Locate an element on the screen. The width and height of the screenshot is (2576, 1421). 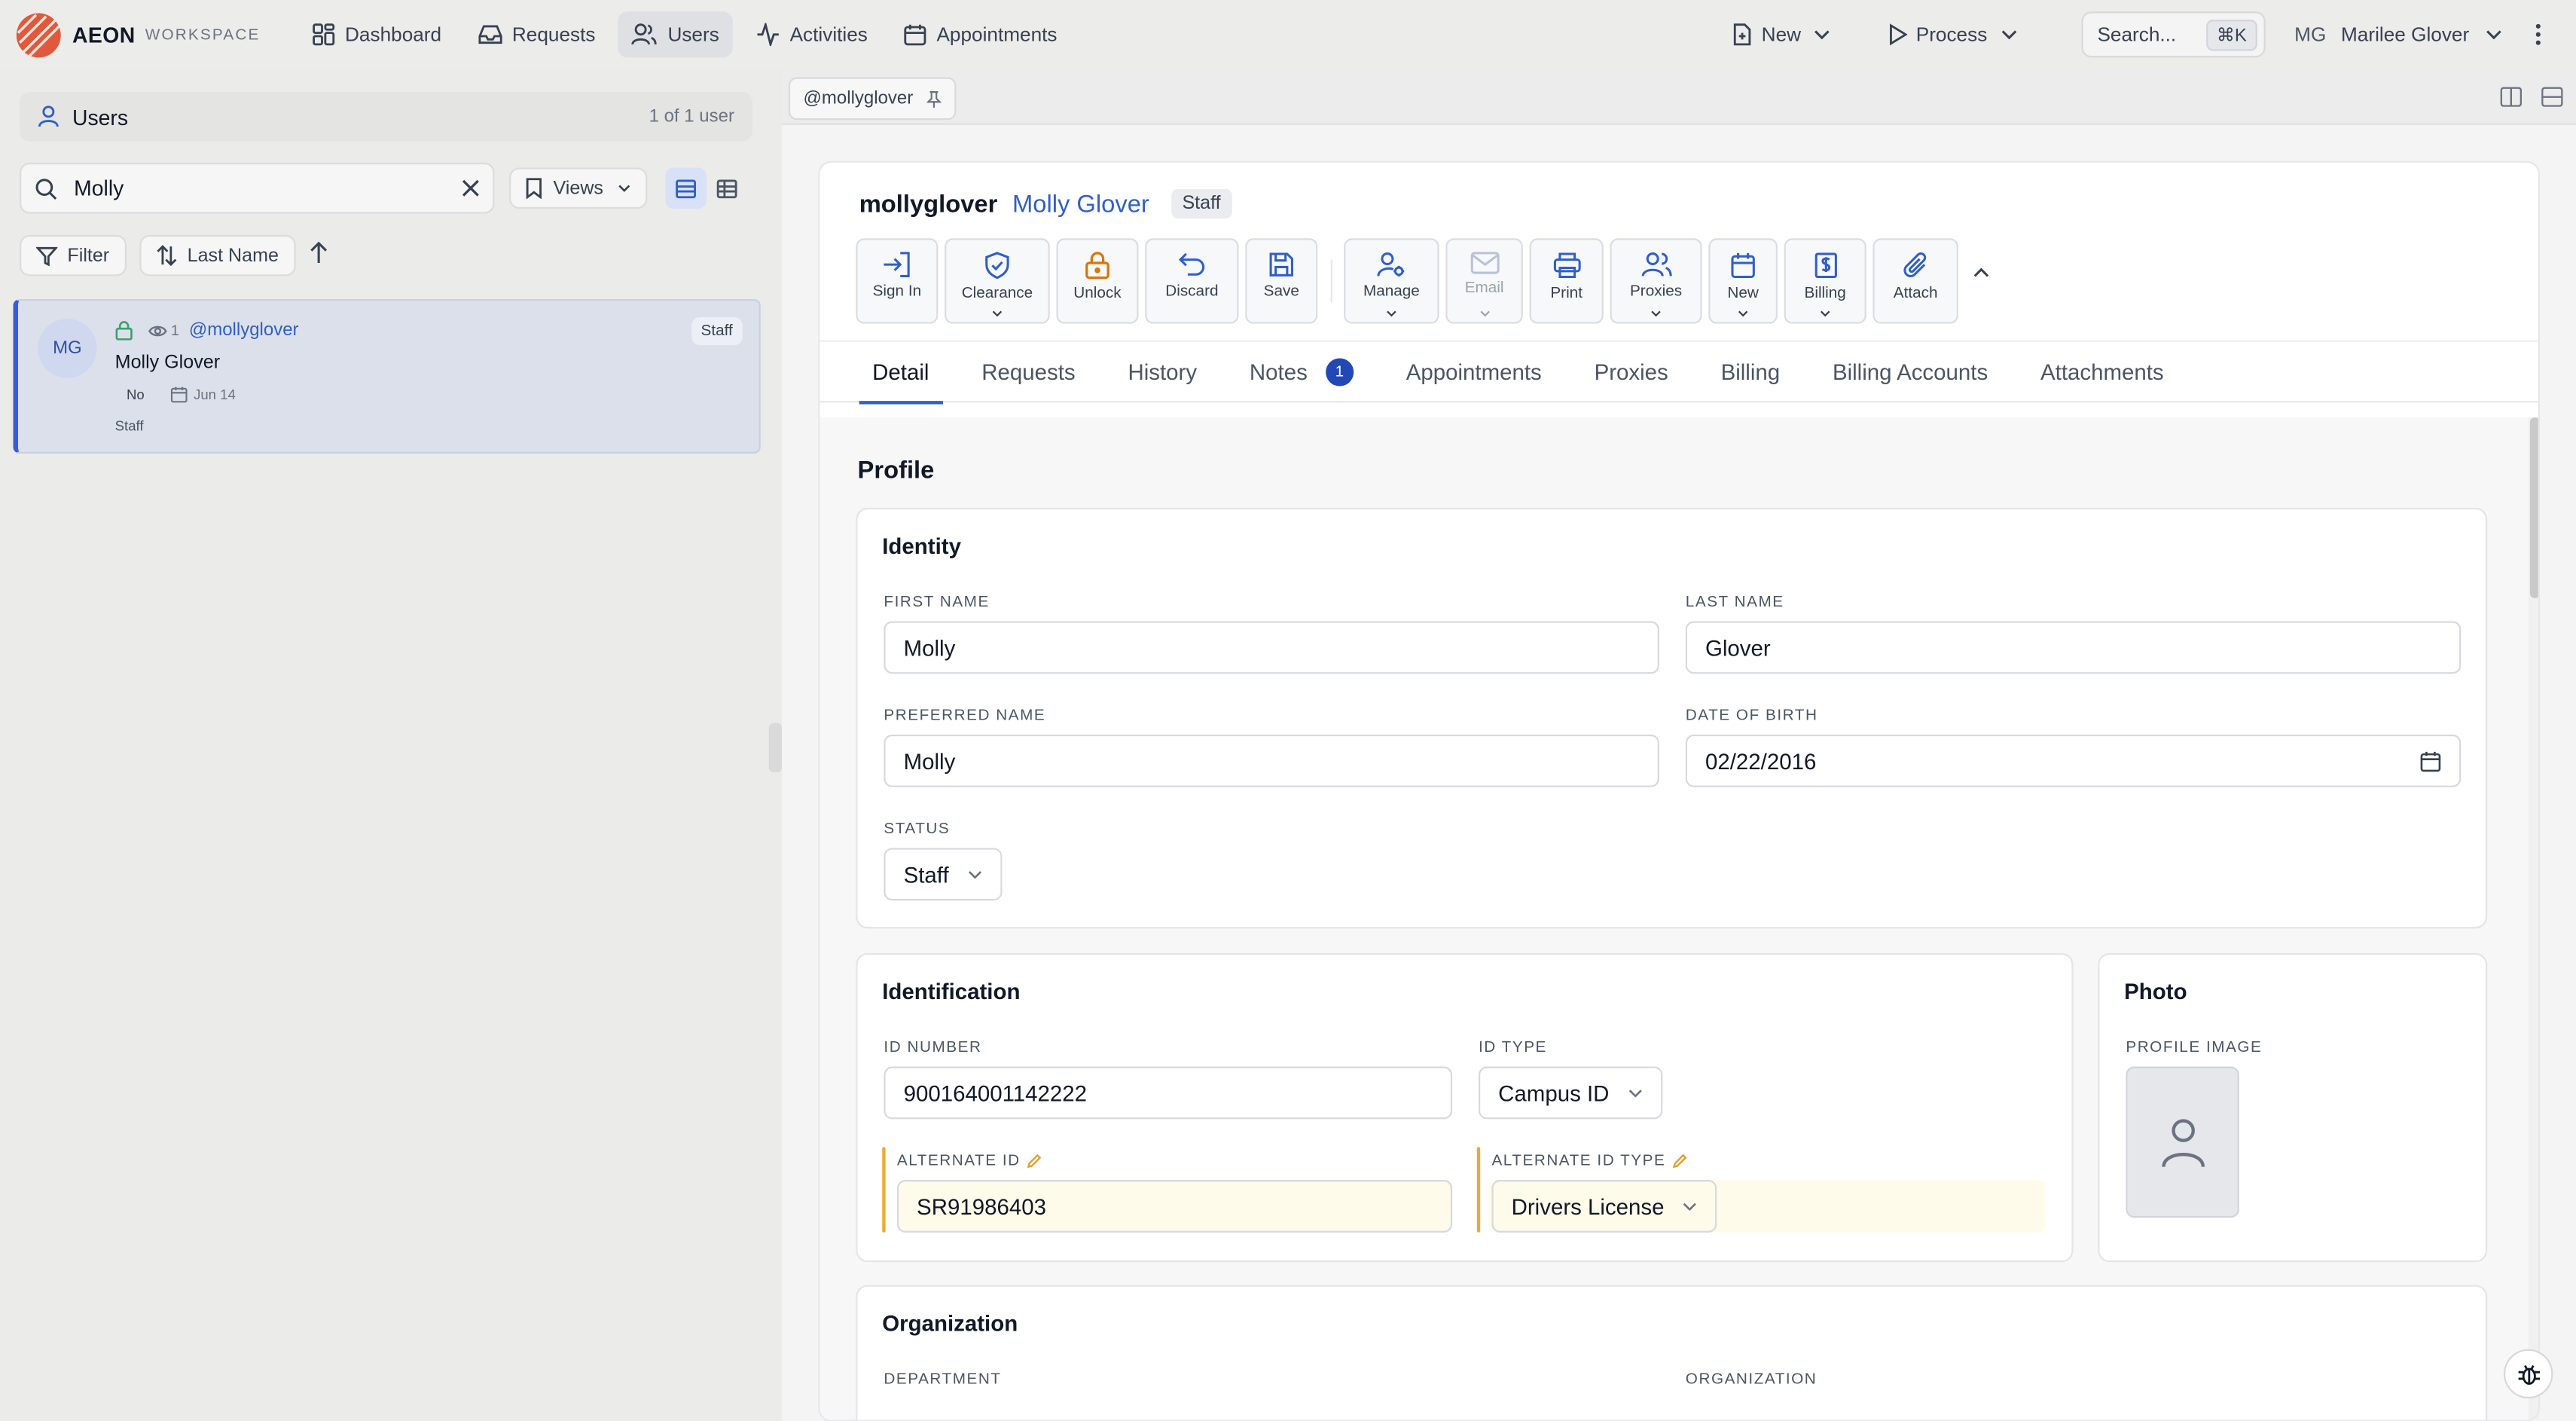
discard-button: Discard is located at coordinates (1192, 281).